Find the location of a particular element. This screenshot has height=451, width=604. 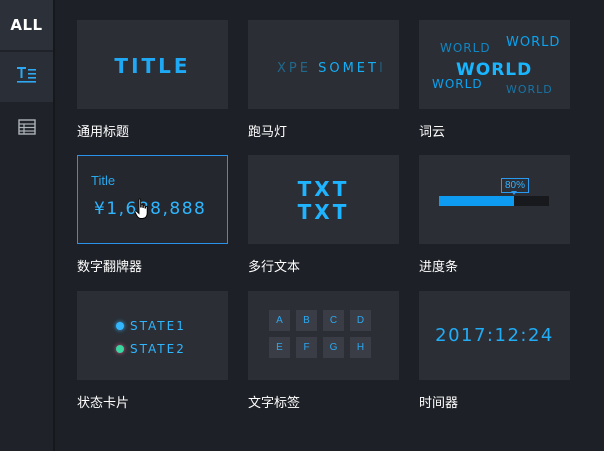

category-table-button is located at coordinates (26, 129).